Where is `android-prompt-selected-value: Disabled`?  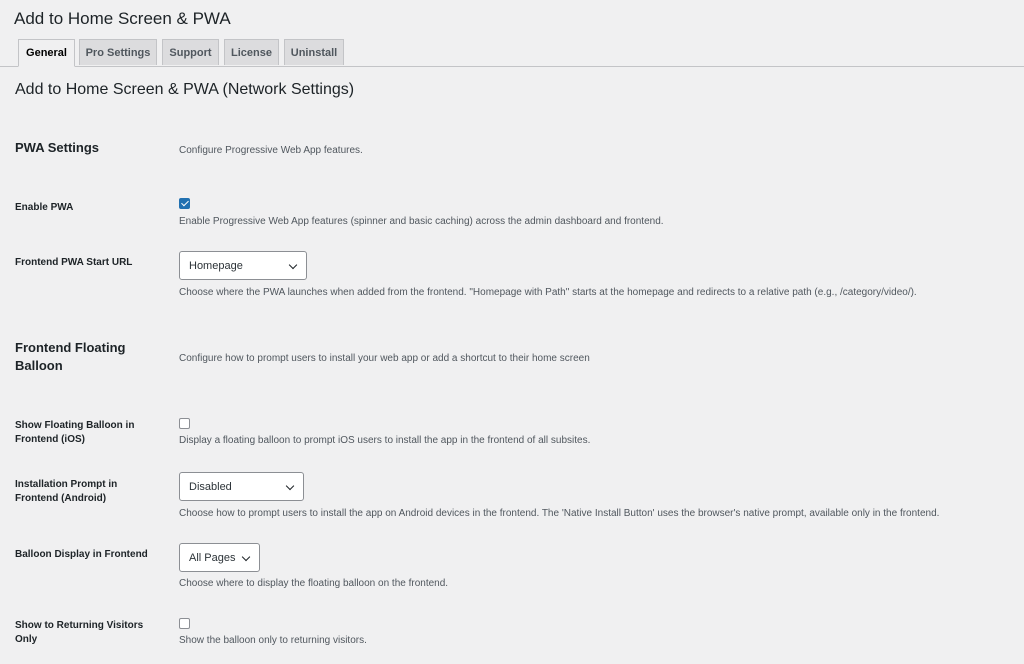 android-prompt-selected-value: Disabled is located at coordinates (210, 486).